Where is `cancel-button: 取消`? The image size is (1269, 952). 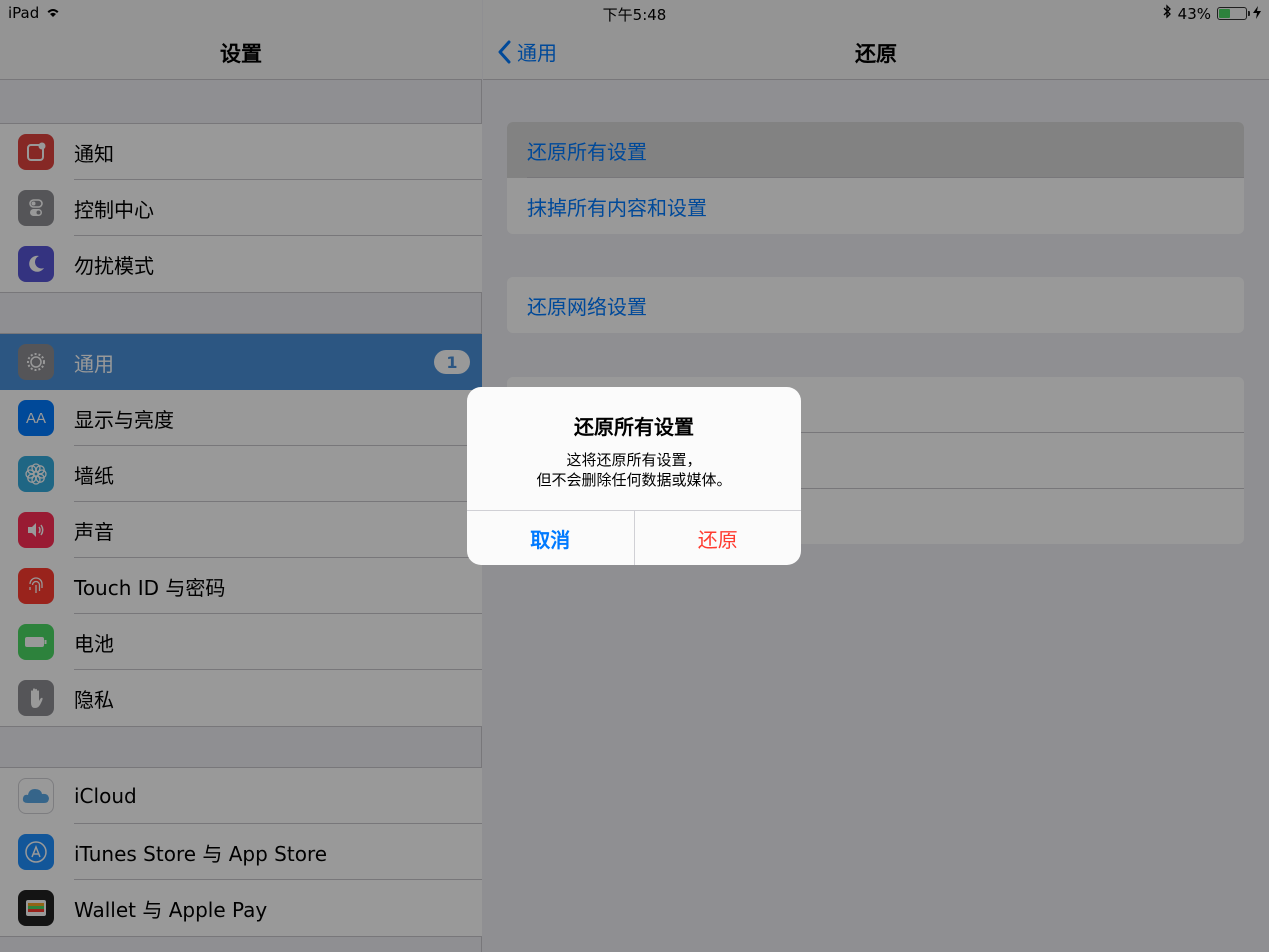 cancel-button: 取消 is located at coordinates (551, 538).